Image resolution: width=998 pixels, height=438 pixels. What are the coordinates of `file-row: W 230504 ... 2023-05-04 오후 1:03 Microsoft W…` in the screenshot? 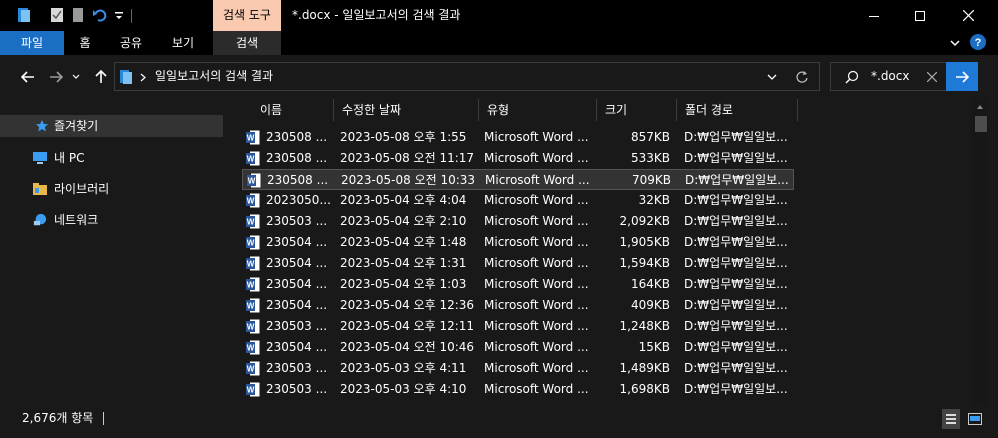 It's located at (518, 284).